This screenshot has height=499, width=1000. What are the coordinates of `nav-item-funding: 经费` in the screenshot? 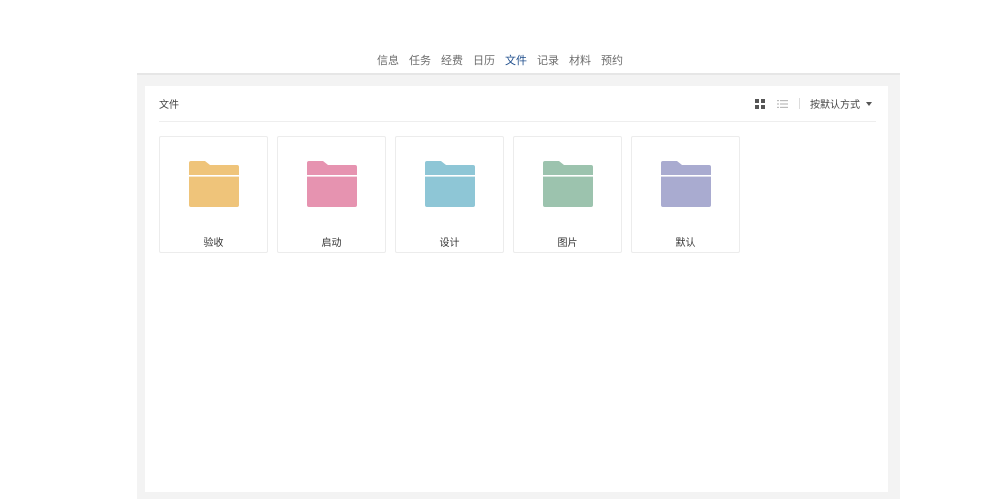 It's located at (452, 61).